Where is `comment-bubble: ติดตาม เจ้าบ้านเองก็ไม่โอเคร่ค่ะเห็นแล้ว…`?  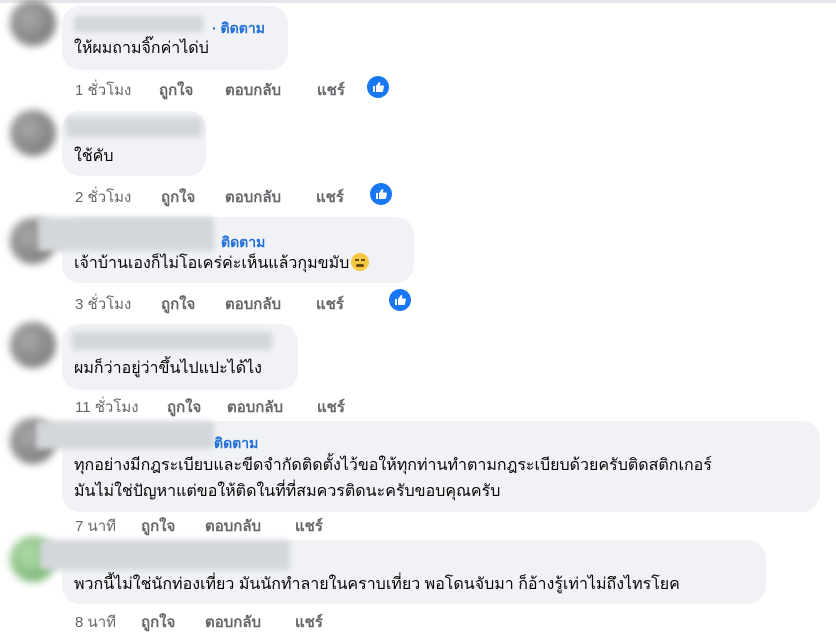 comment-bubble: ติดตาม เจ้าบ้านเองก็ไม่โอเคร่ค่ะเห็นแล้ว… is located at coordinates (226, 250).